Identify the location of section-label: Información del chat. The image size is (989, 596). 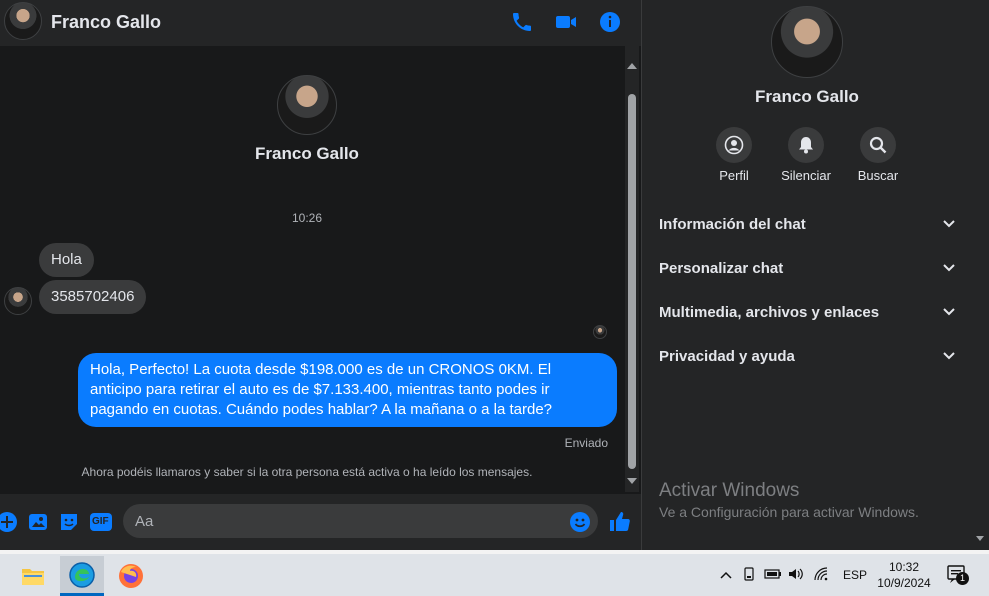
(732, 224).